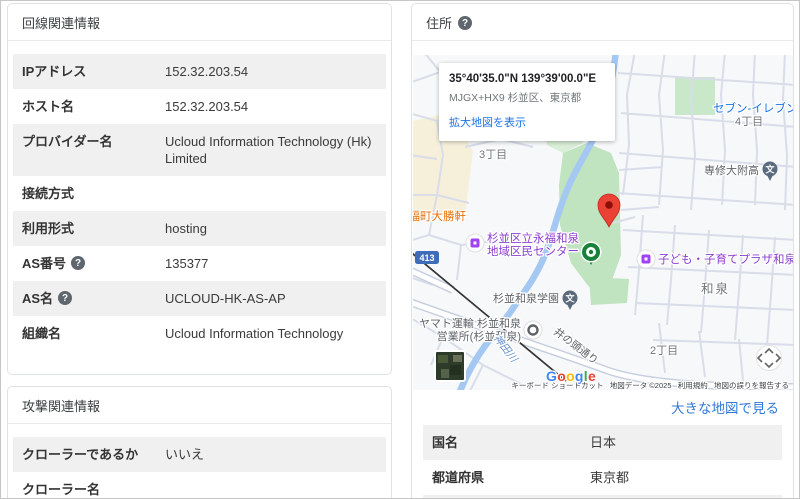 The image size is (800, 499). I want to click on address-table: 国名 日本 都道府県 東京都, so click(602, 461).